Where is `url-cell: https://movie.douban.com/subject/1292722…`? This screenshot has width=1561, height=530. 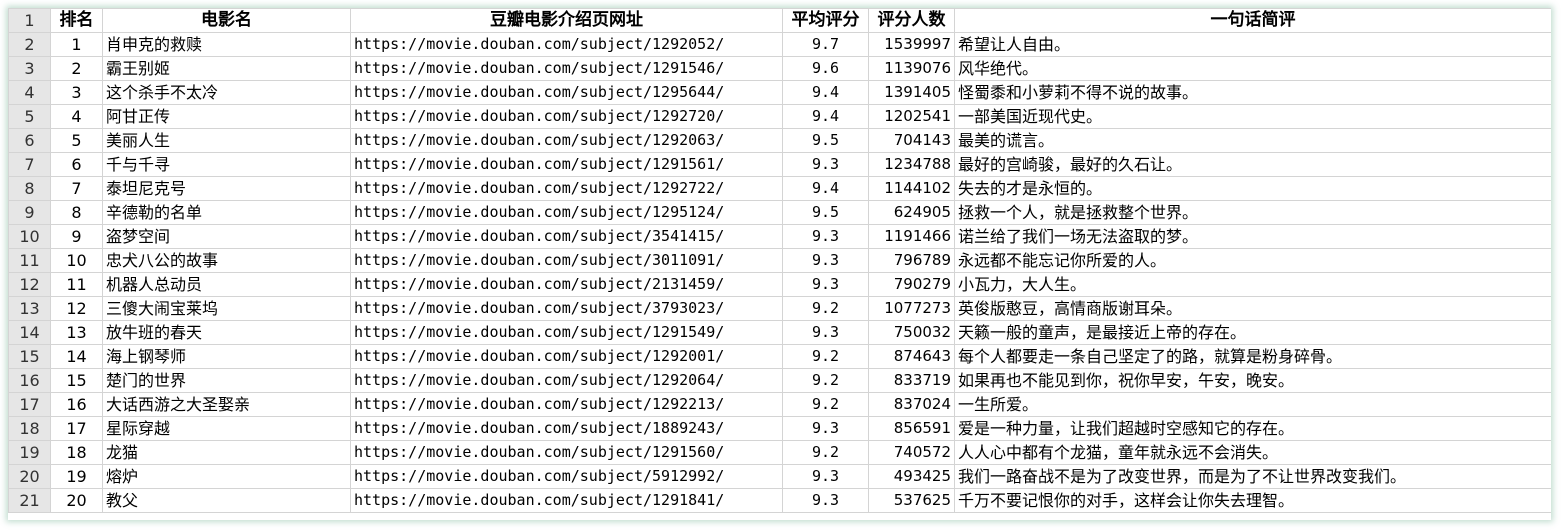
url-cell: https://movie.douban.com/subject/1292722… is located at coordinates (566, 188).